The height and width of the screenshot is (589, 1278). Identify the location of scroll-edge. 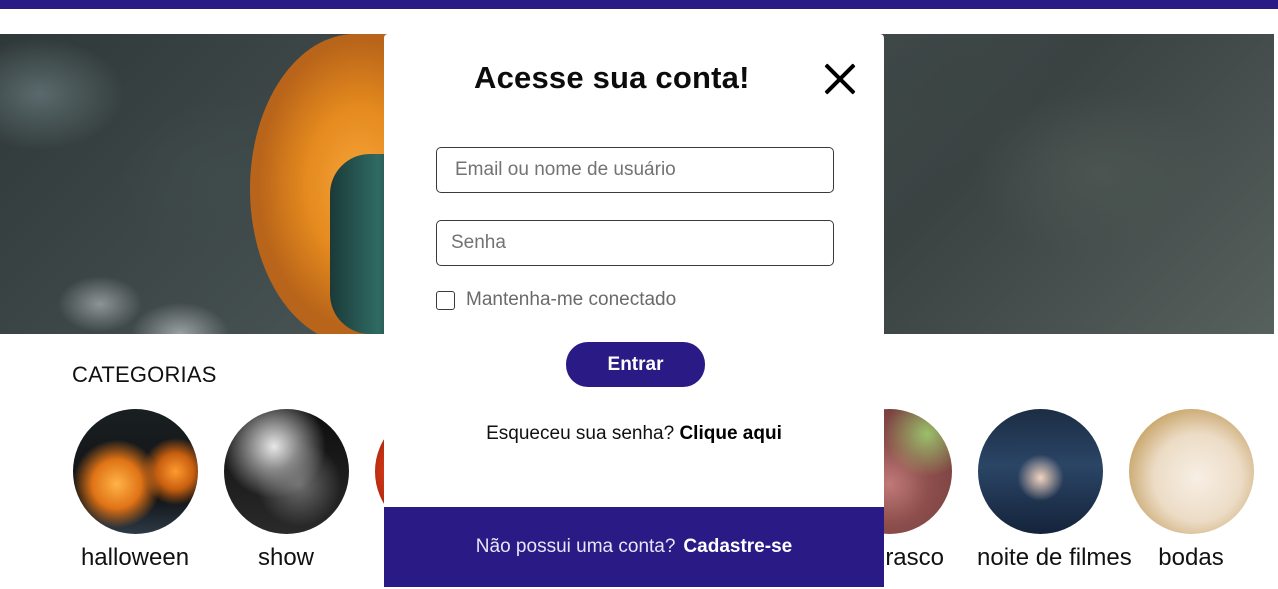
(1276, 311).